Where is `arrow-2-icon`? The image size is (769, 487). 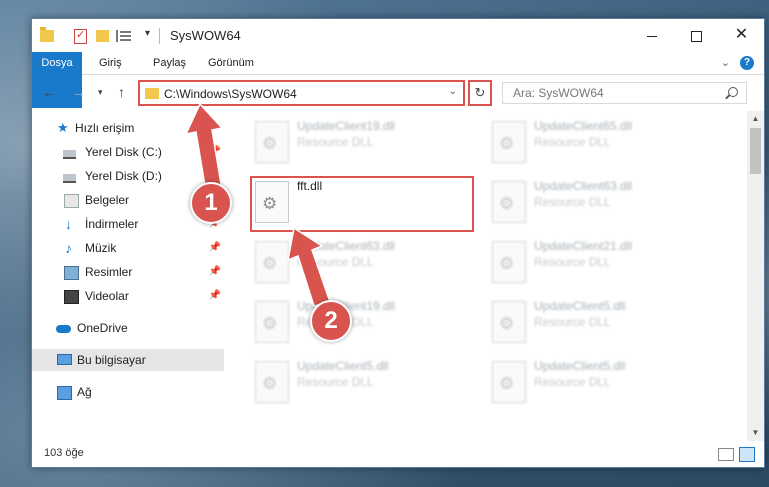
arrow-2-icon is located at coordinates (309, 266).